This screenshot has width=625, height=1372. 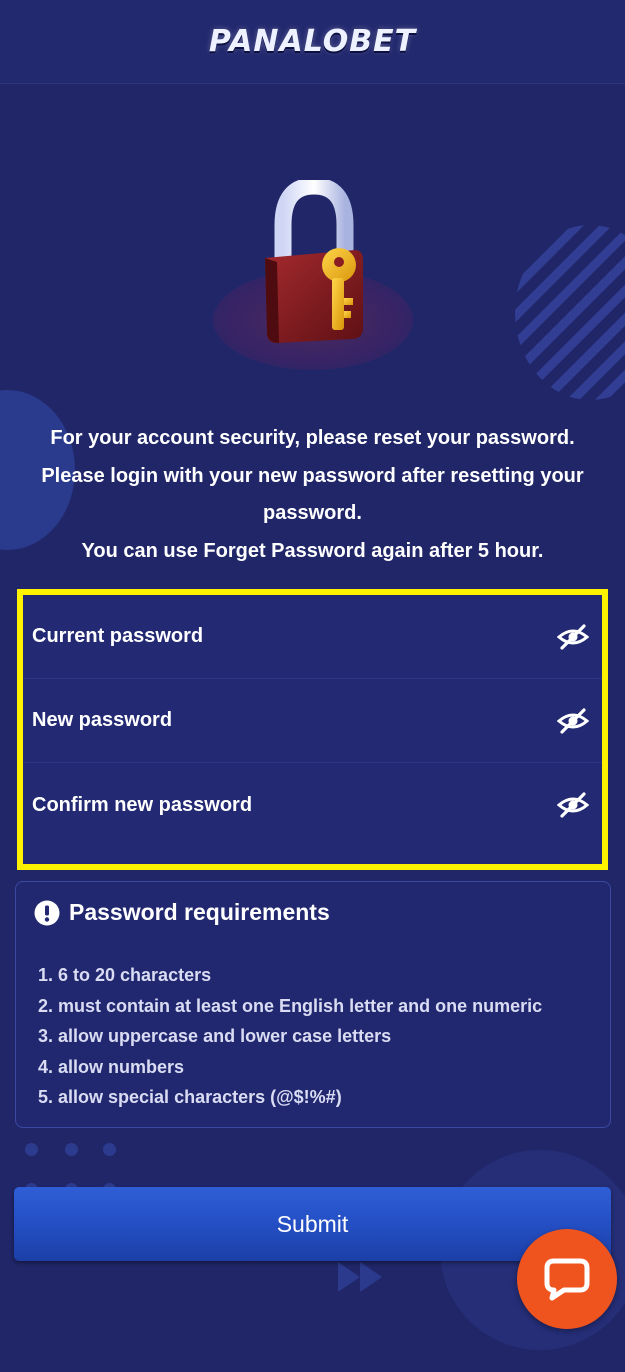 I want to click on exclamation-circle-icon, so click(x=47, y=912).